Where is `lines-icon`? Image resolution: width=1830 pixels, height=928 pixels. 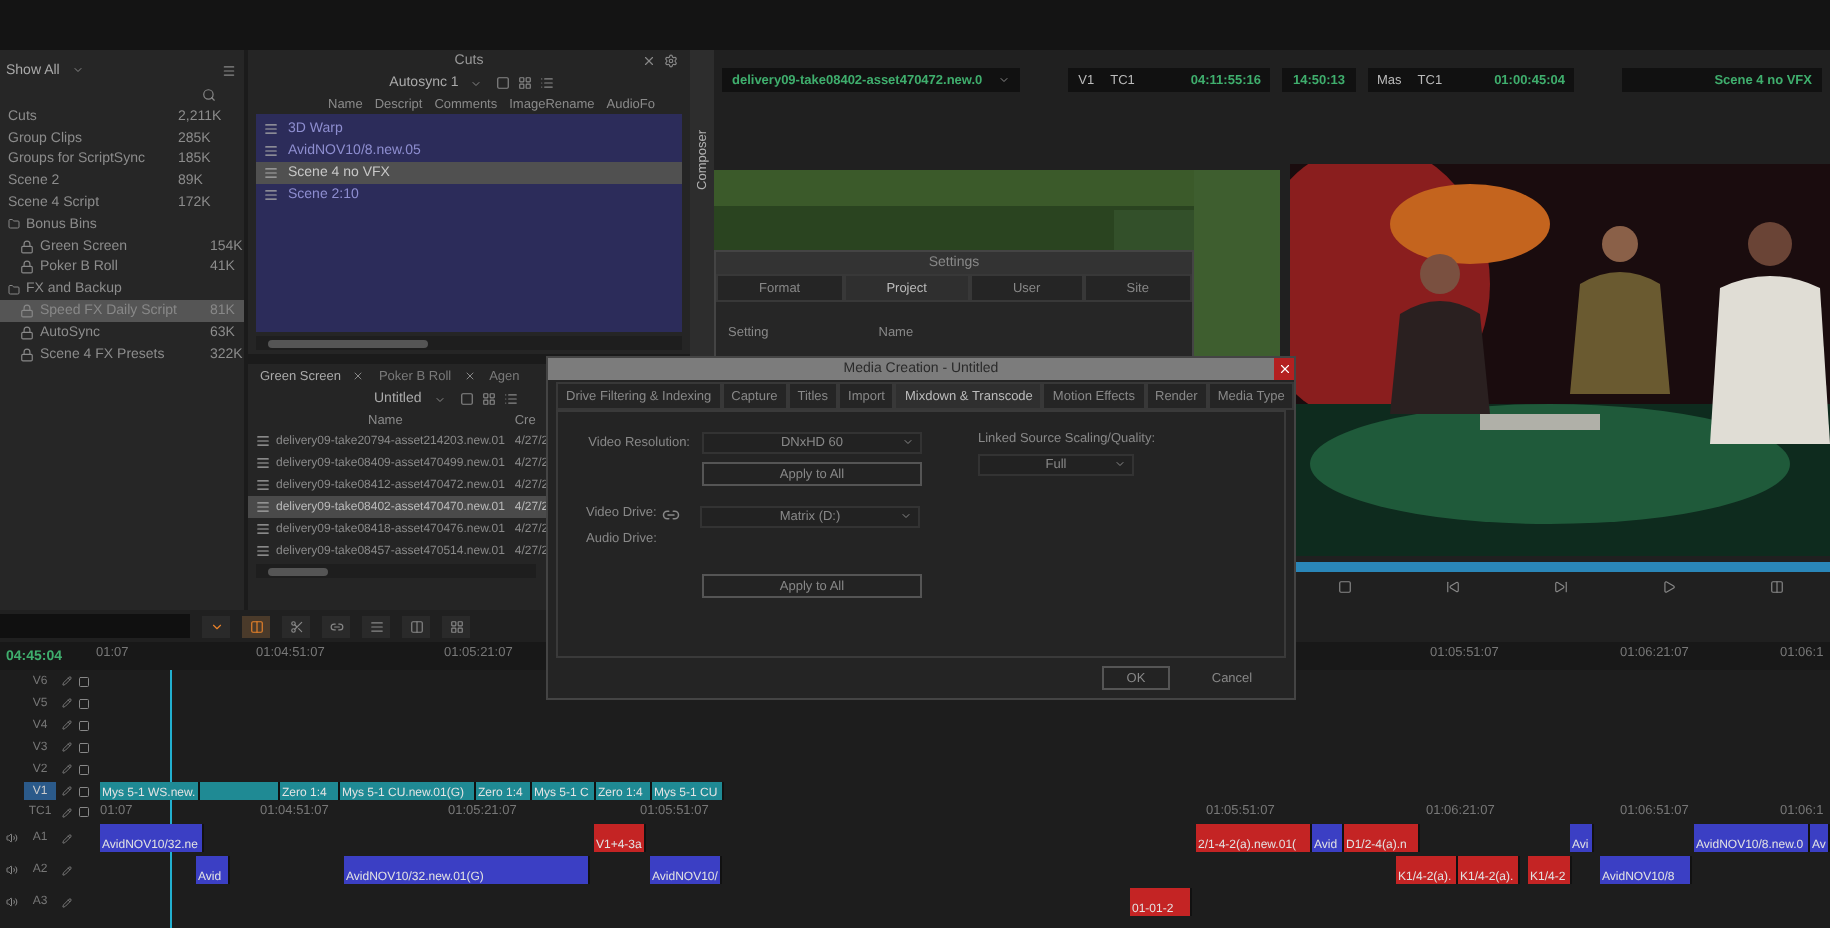
lines-icon is located at coordinates (376, 626).